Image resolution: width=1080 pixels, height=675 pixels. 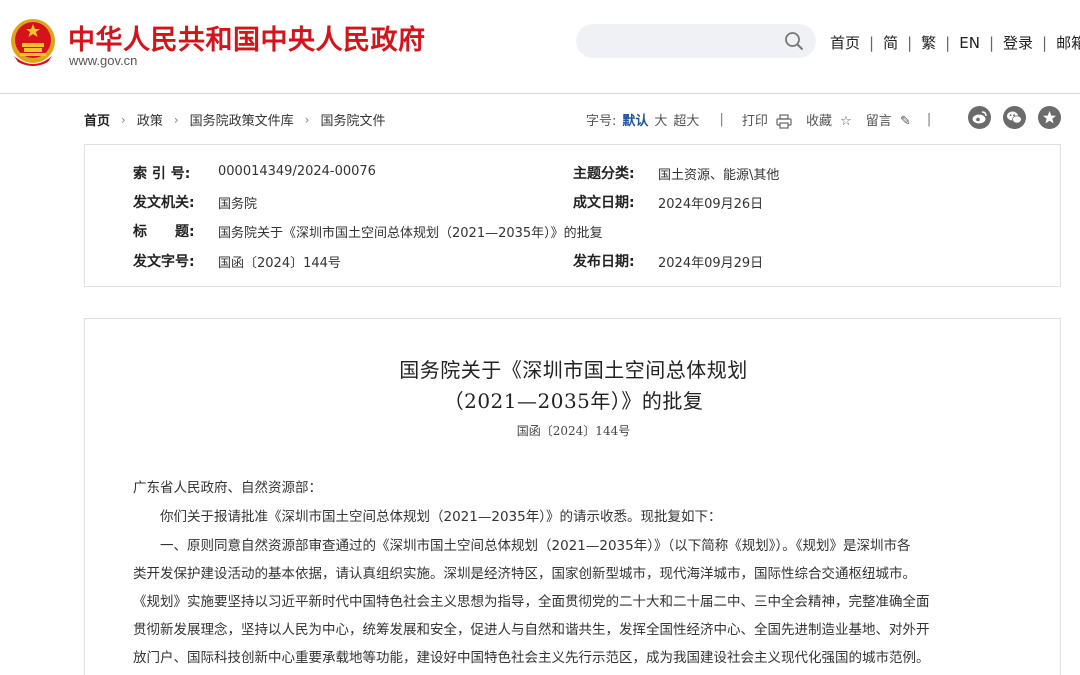 I want to click on article-doc-number: 国函〔2024〕144号, so click(x=573, y=431).